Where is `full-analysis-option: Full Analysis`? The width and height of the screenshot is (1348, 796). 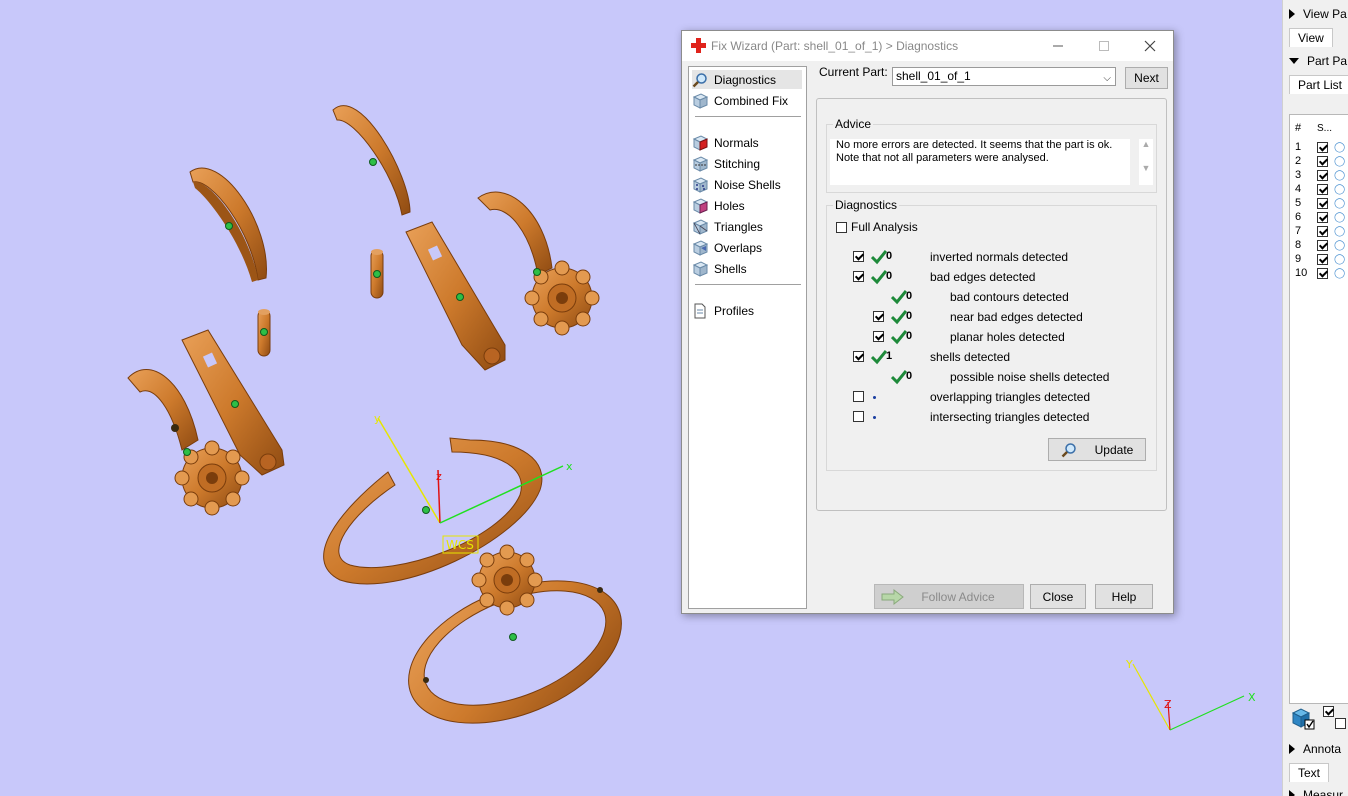
full-analysis-option: Full Analysis is located at coordinates (877, 227).